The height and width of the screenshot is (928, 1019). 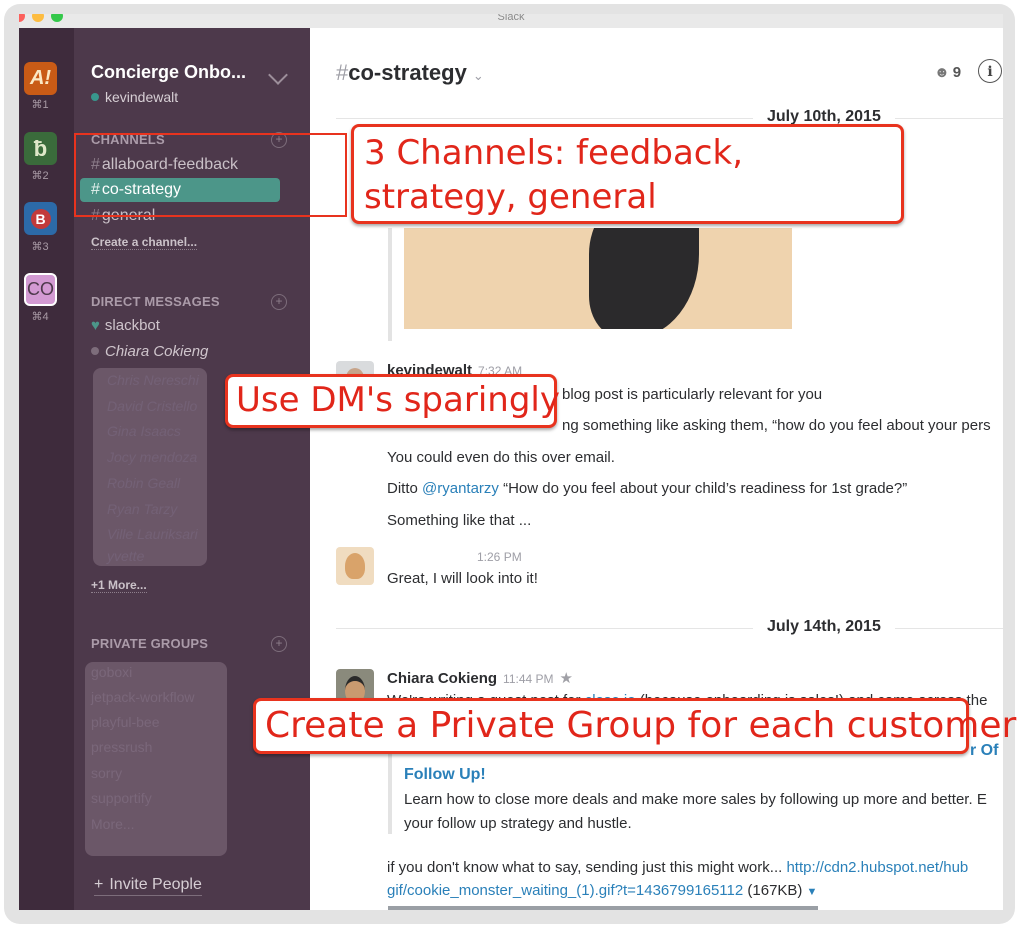 I want to click on title-bar: Slack, so click(x=511, y=21).